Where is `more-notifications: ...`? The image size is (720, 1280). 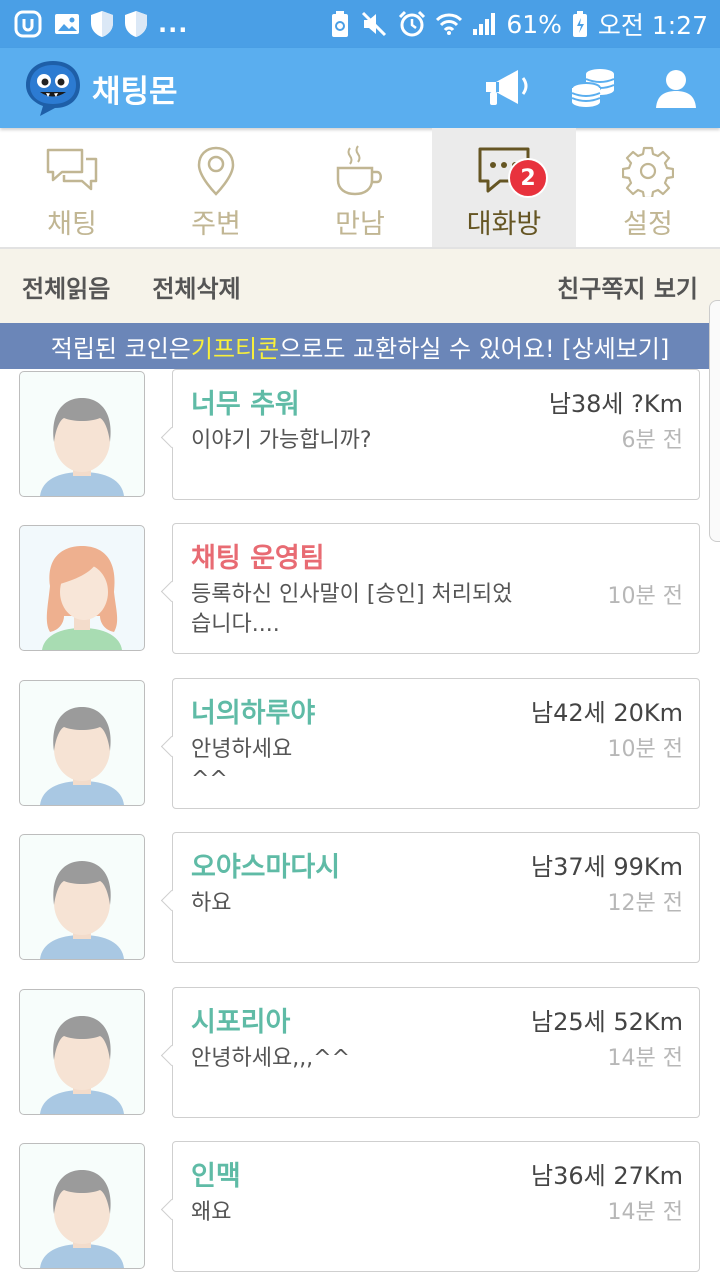 more-notifications: ... is located at coordinates (173, 24).